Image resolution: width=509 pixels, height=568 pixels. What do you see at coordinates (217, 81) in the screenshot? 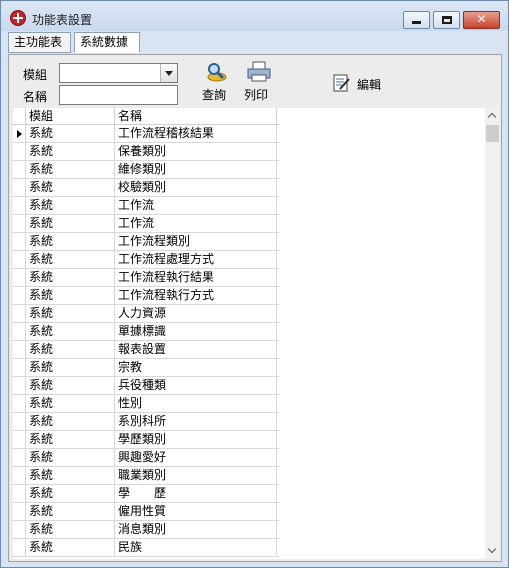
I see `query-button: 查詢` at bounding box center [217, 81].